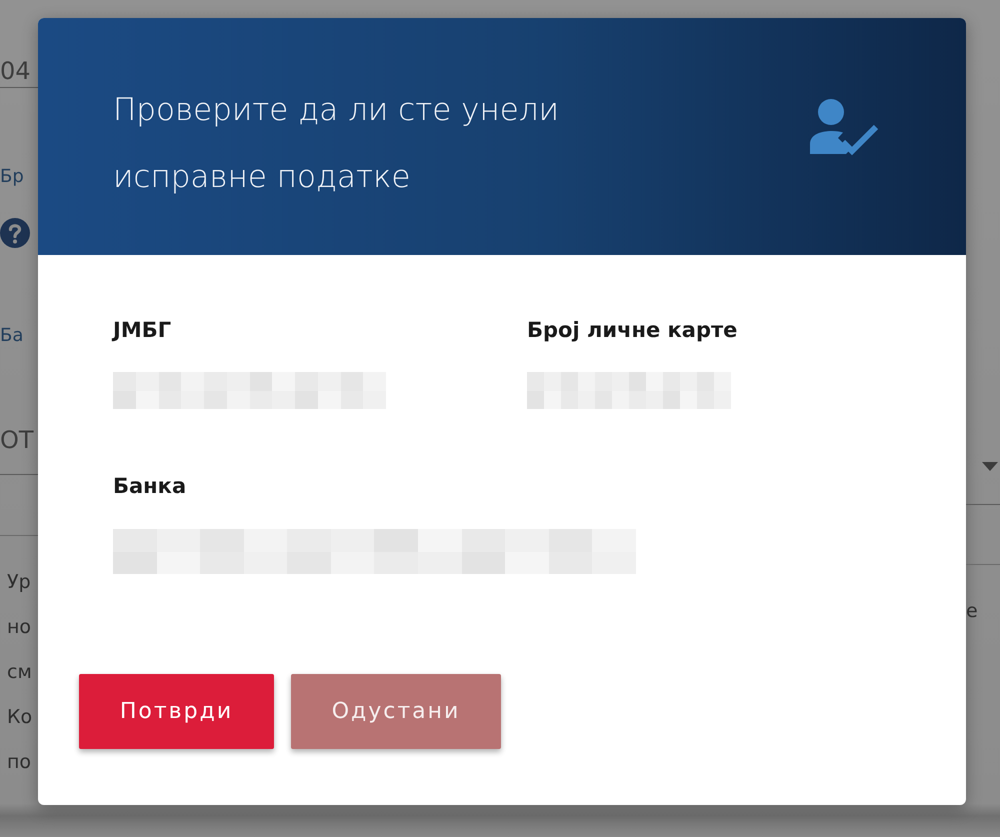  Describe the element at coordinates (396, 711) in the screenshot. I see `dialog-button: Одустани` at that location.